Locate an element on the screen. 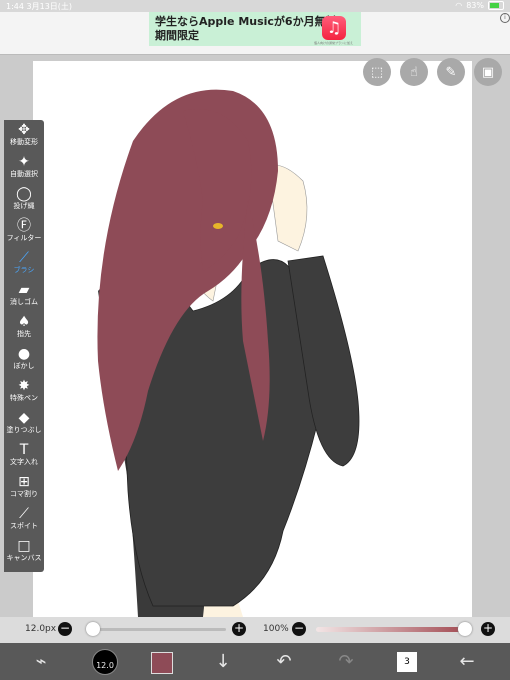  tool-special-pen: ✸ 特殊ペン is located at coordinates (24, 392).